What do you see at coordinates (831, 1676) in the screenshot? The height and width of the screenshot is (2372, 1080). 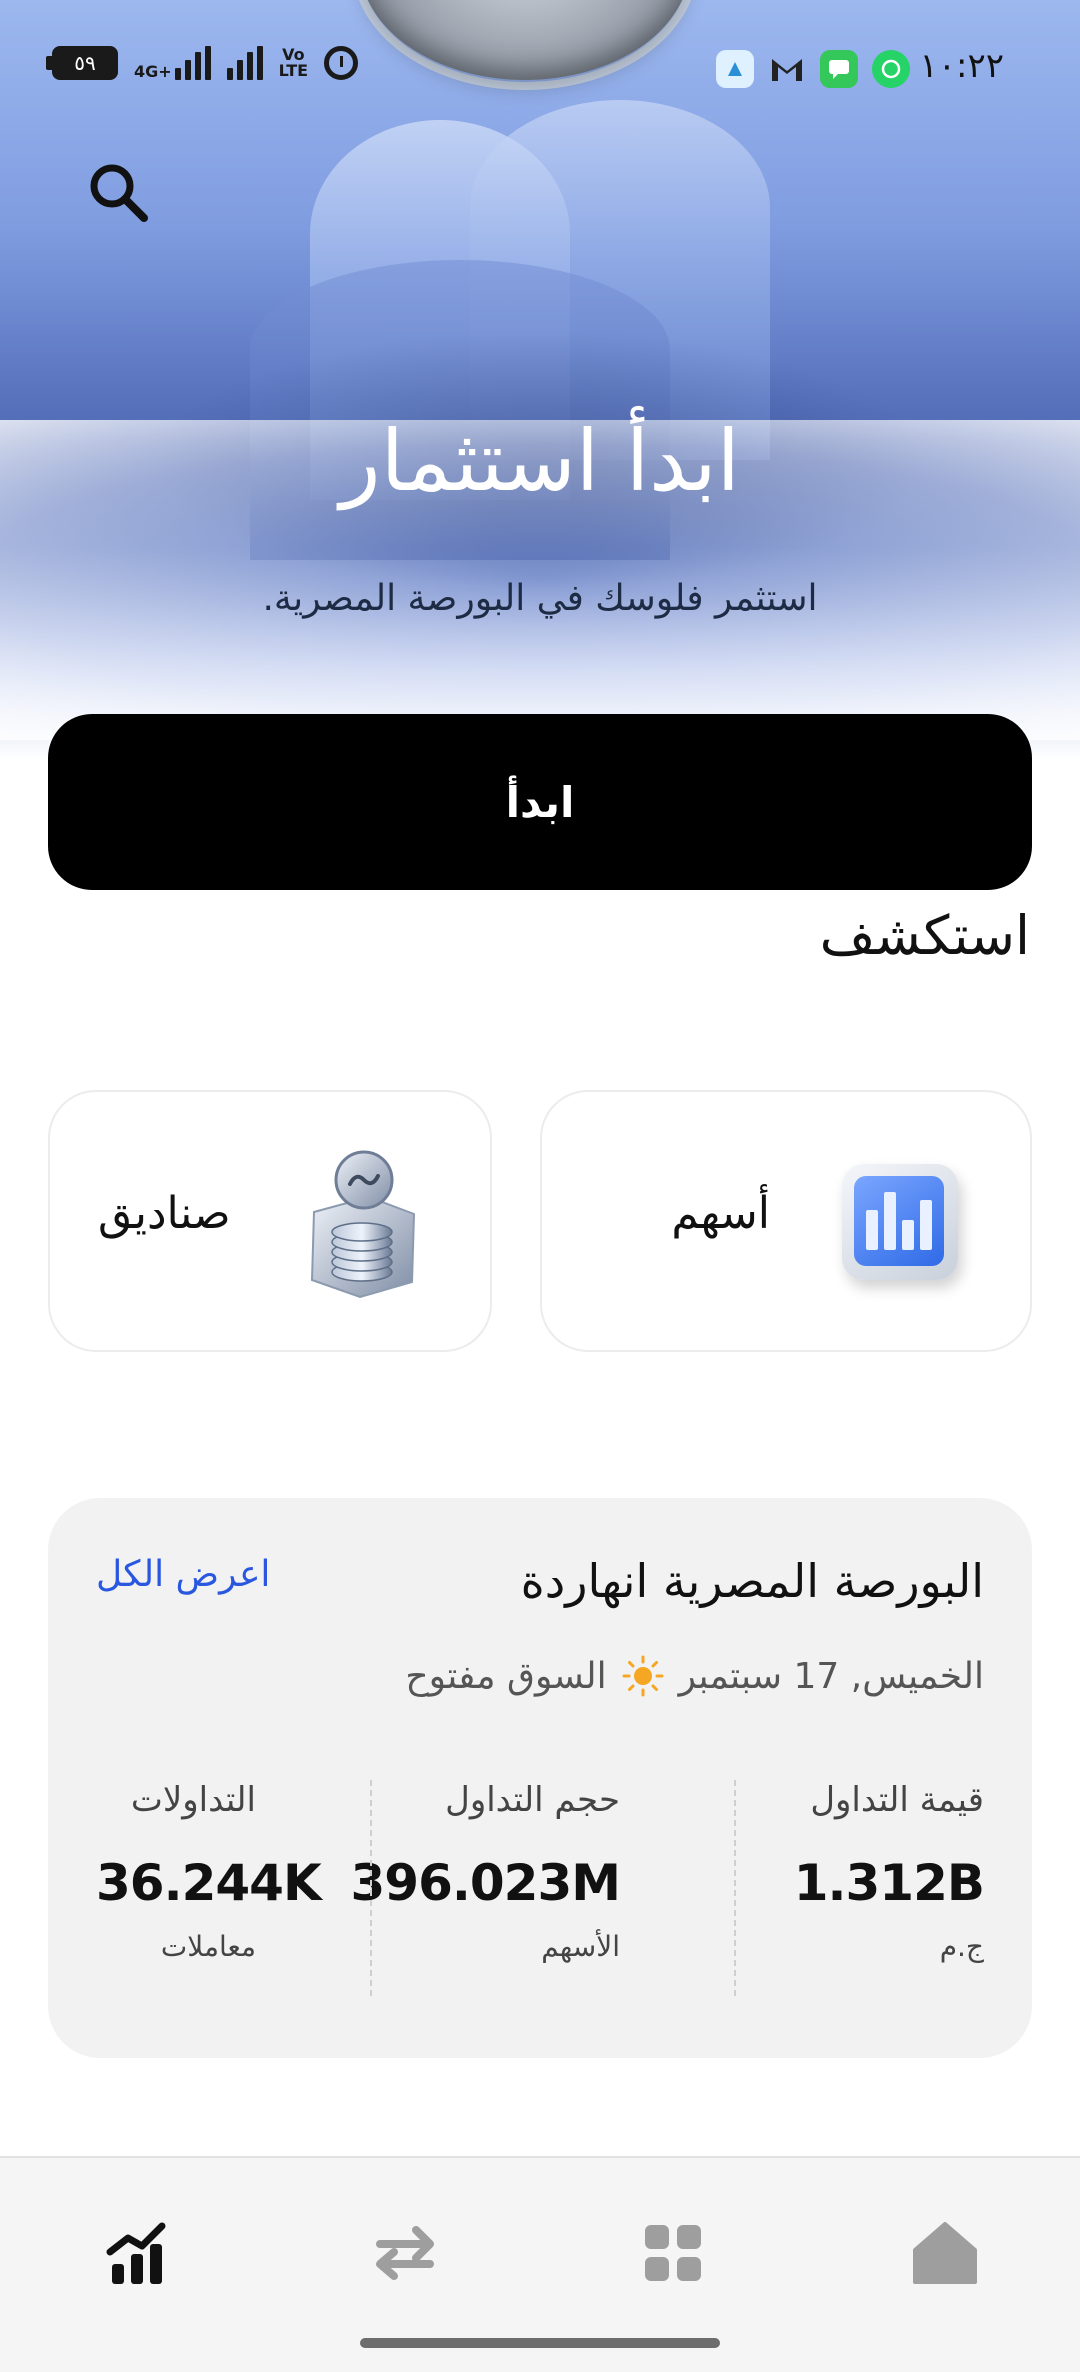 I see `market-date: الخميس, 17 سبتمبر` at bounding box center [831, 1676].